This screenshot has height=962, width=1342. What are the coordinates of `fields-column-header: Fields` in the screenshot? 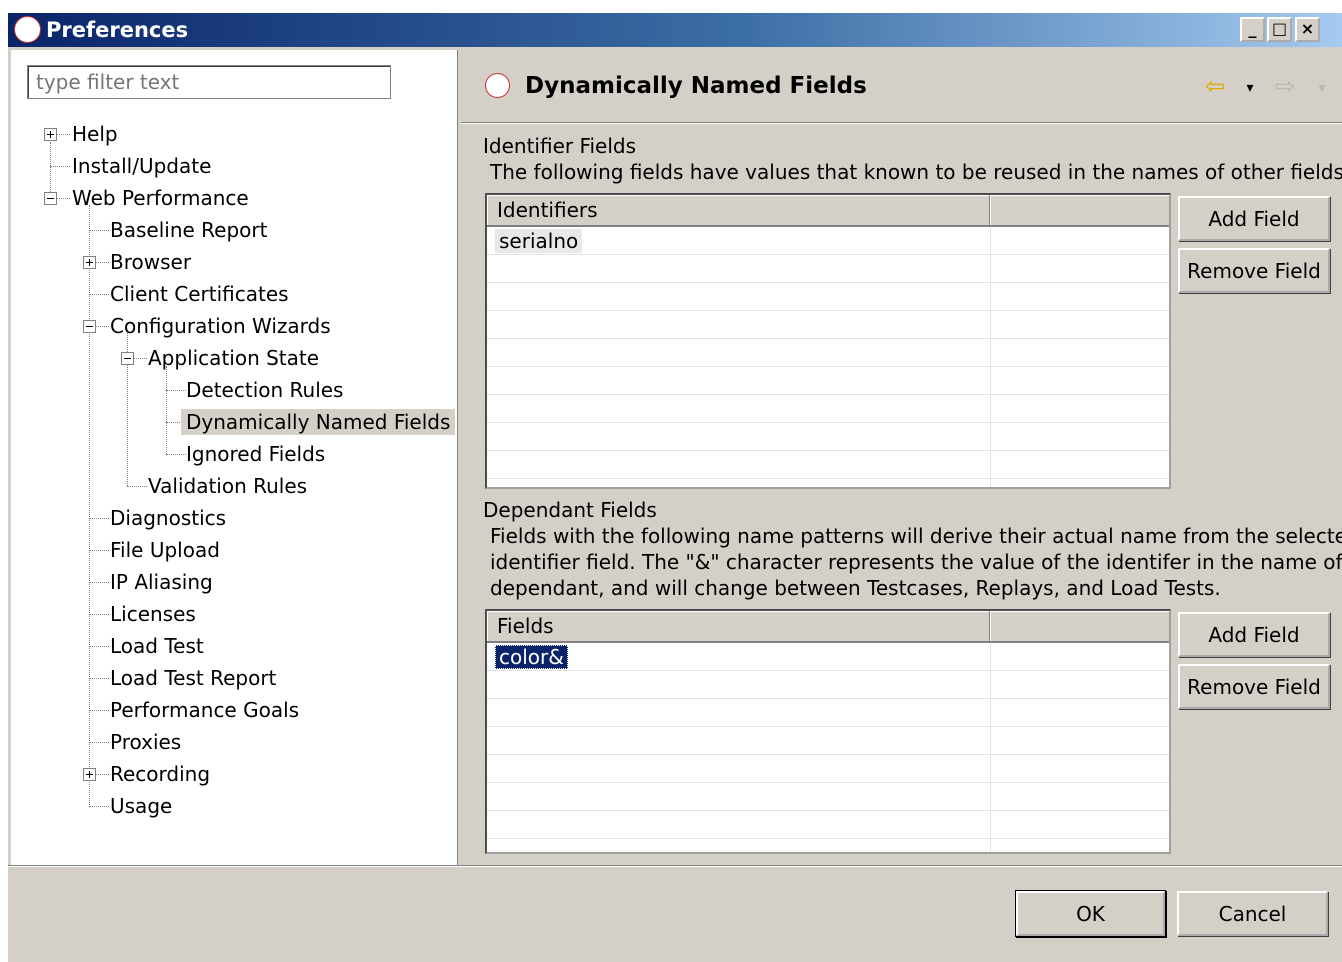 It's located at (738, 627).